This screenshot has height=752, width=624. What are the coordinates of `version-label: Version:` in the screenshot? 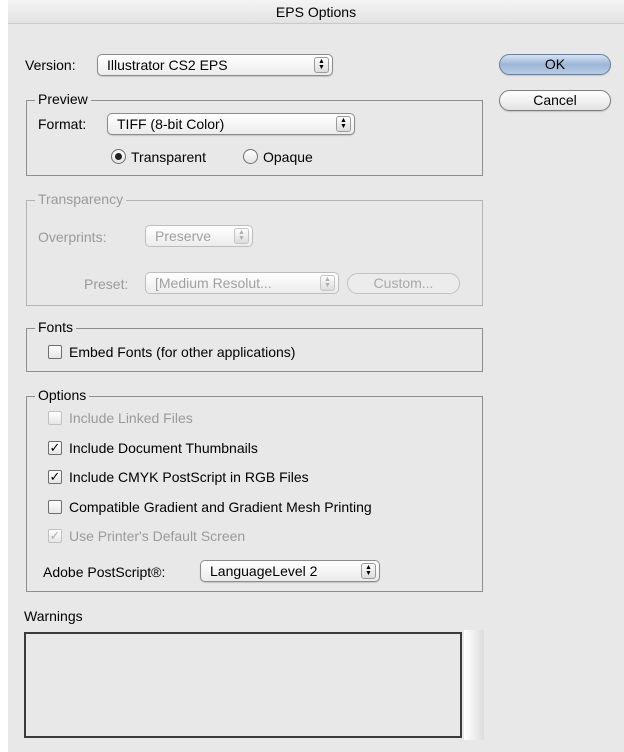 It's located at (50, 65).